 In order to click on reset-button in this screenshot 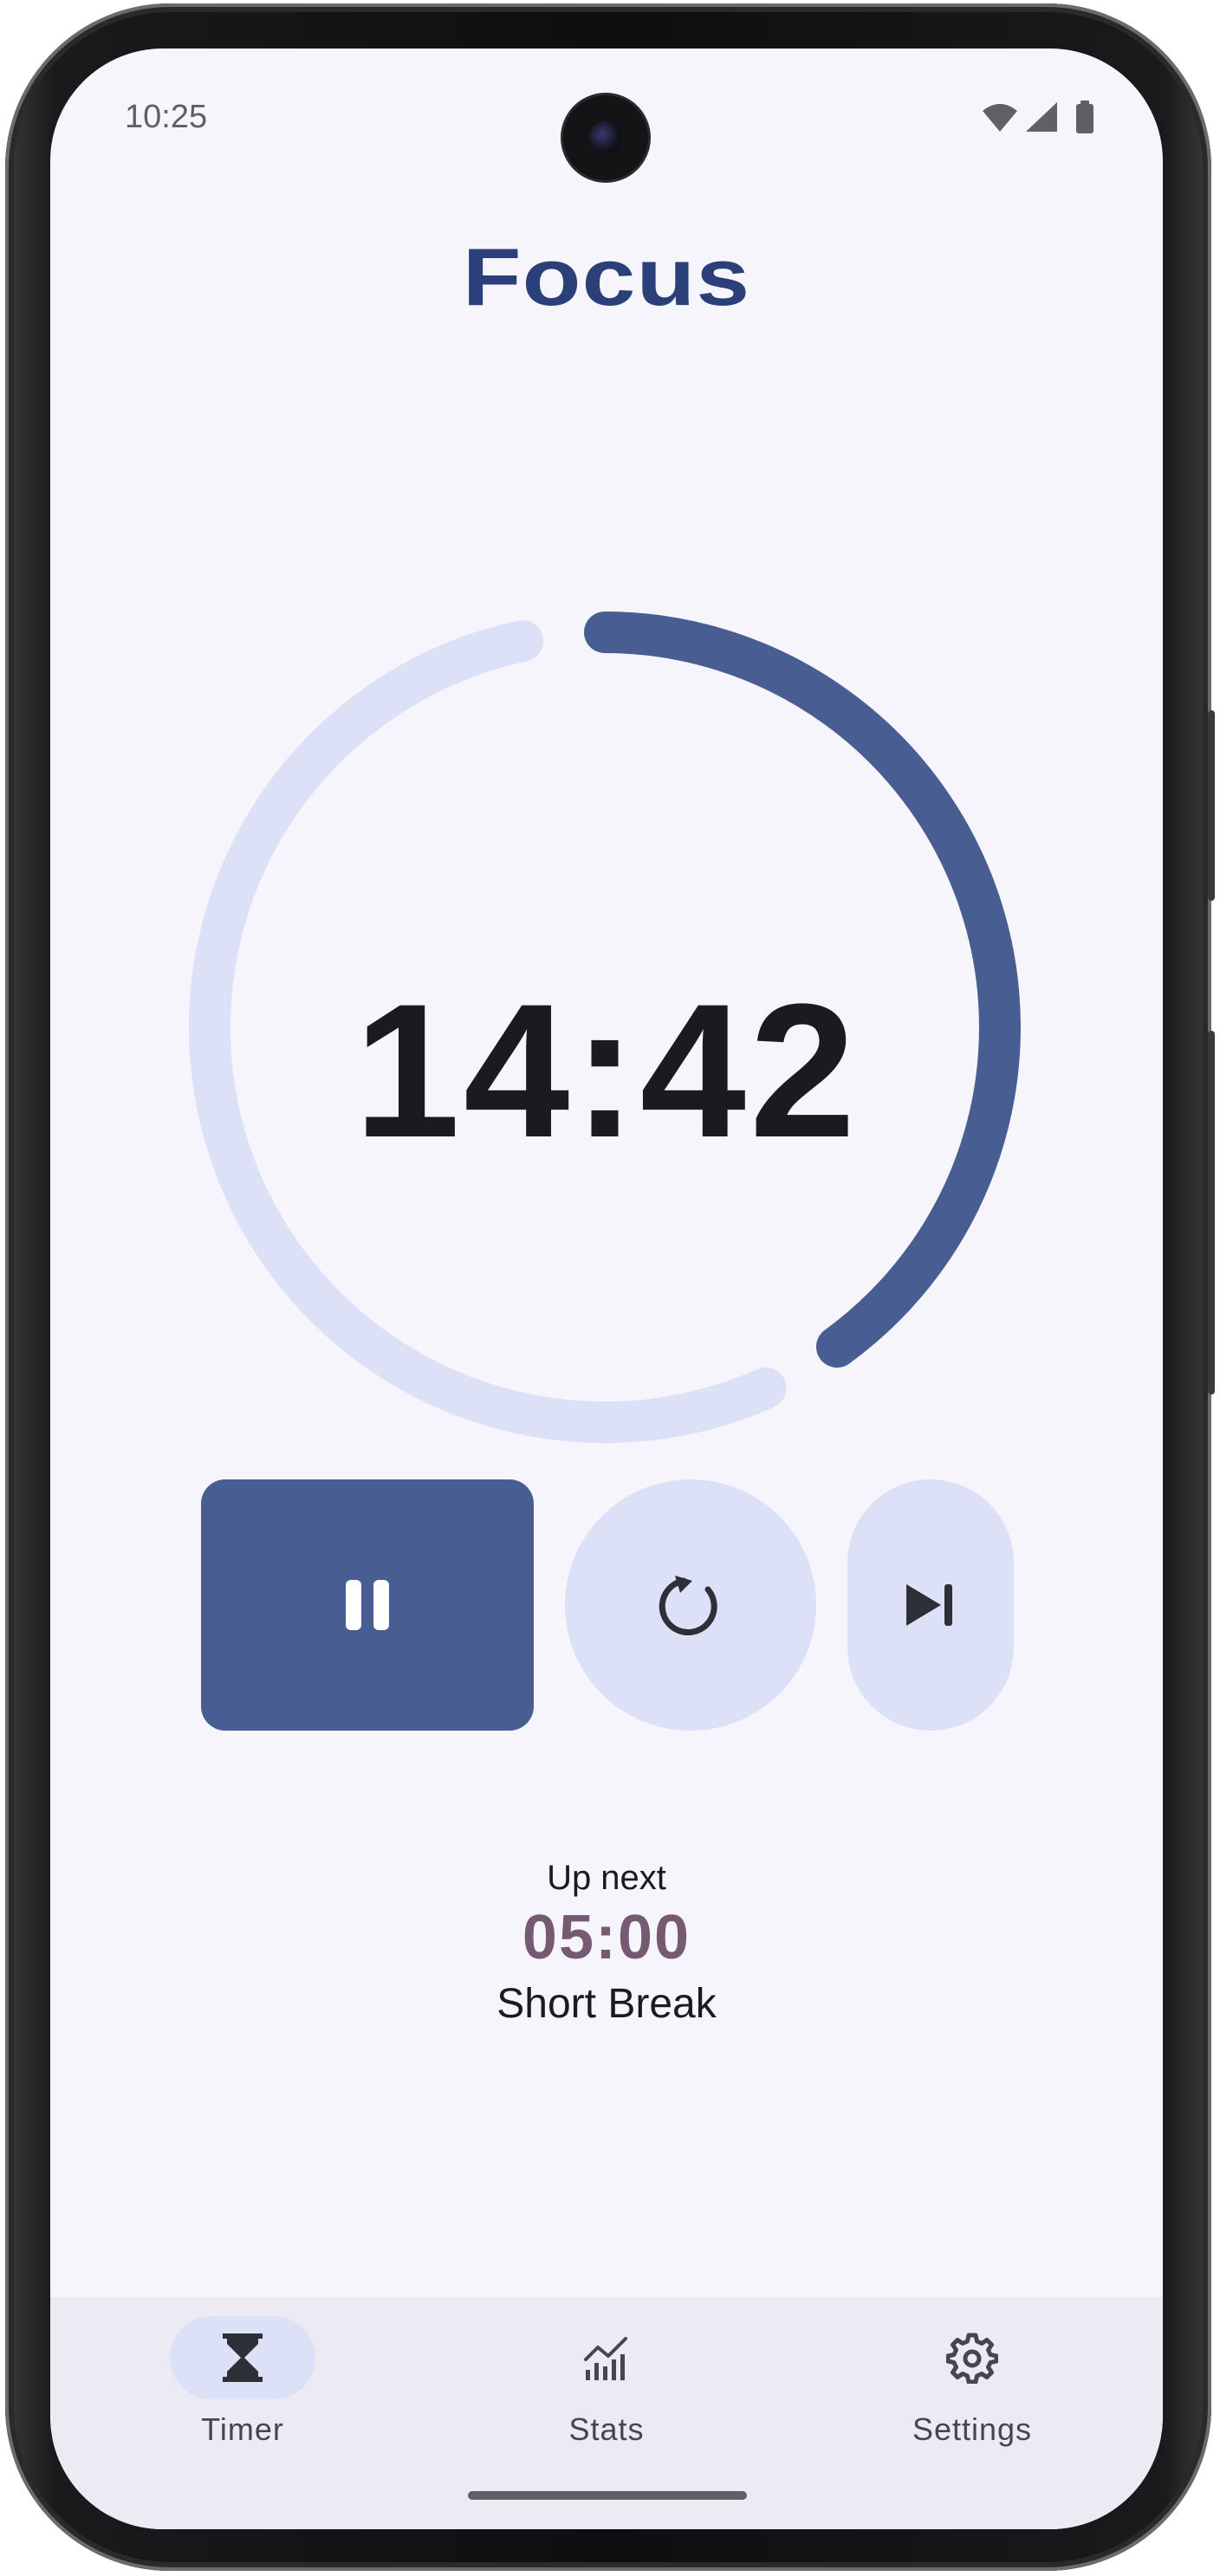, I will do `click(690, 1605)`.